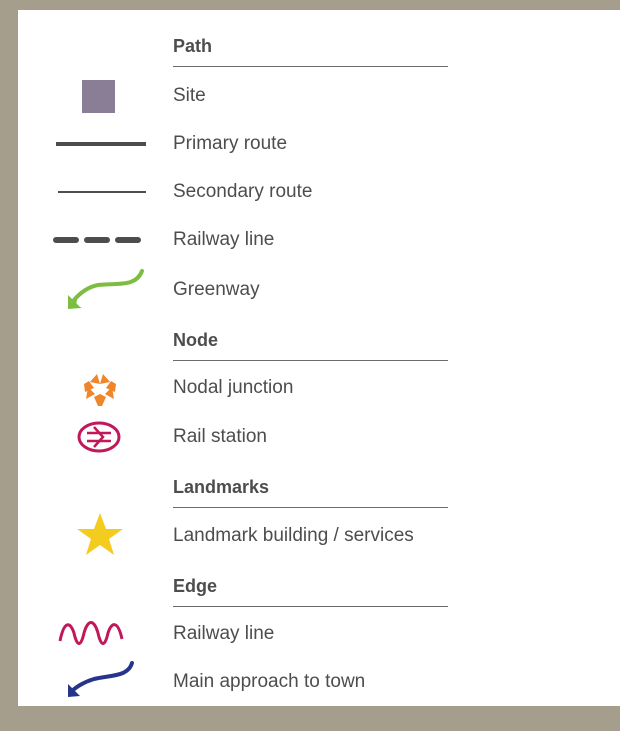 The image size is (620, 731). What do you see at coordinates (98, 289) in the screenshot?
I see `greenway-arrow-icon` at bounding box center [98, 289].